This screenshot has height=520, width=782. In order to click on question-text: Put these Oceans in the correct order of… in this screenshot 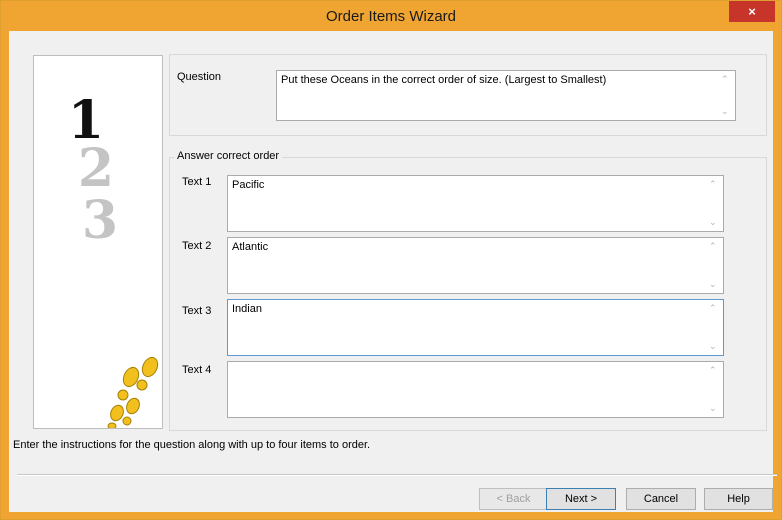, I will do `click(444, 80)`.